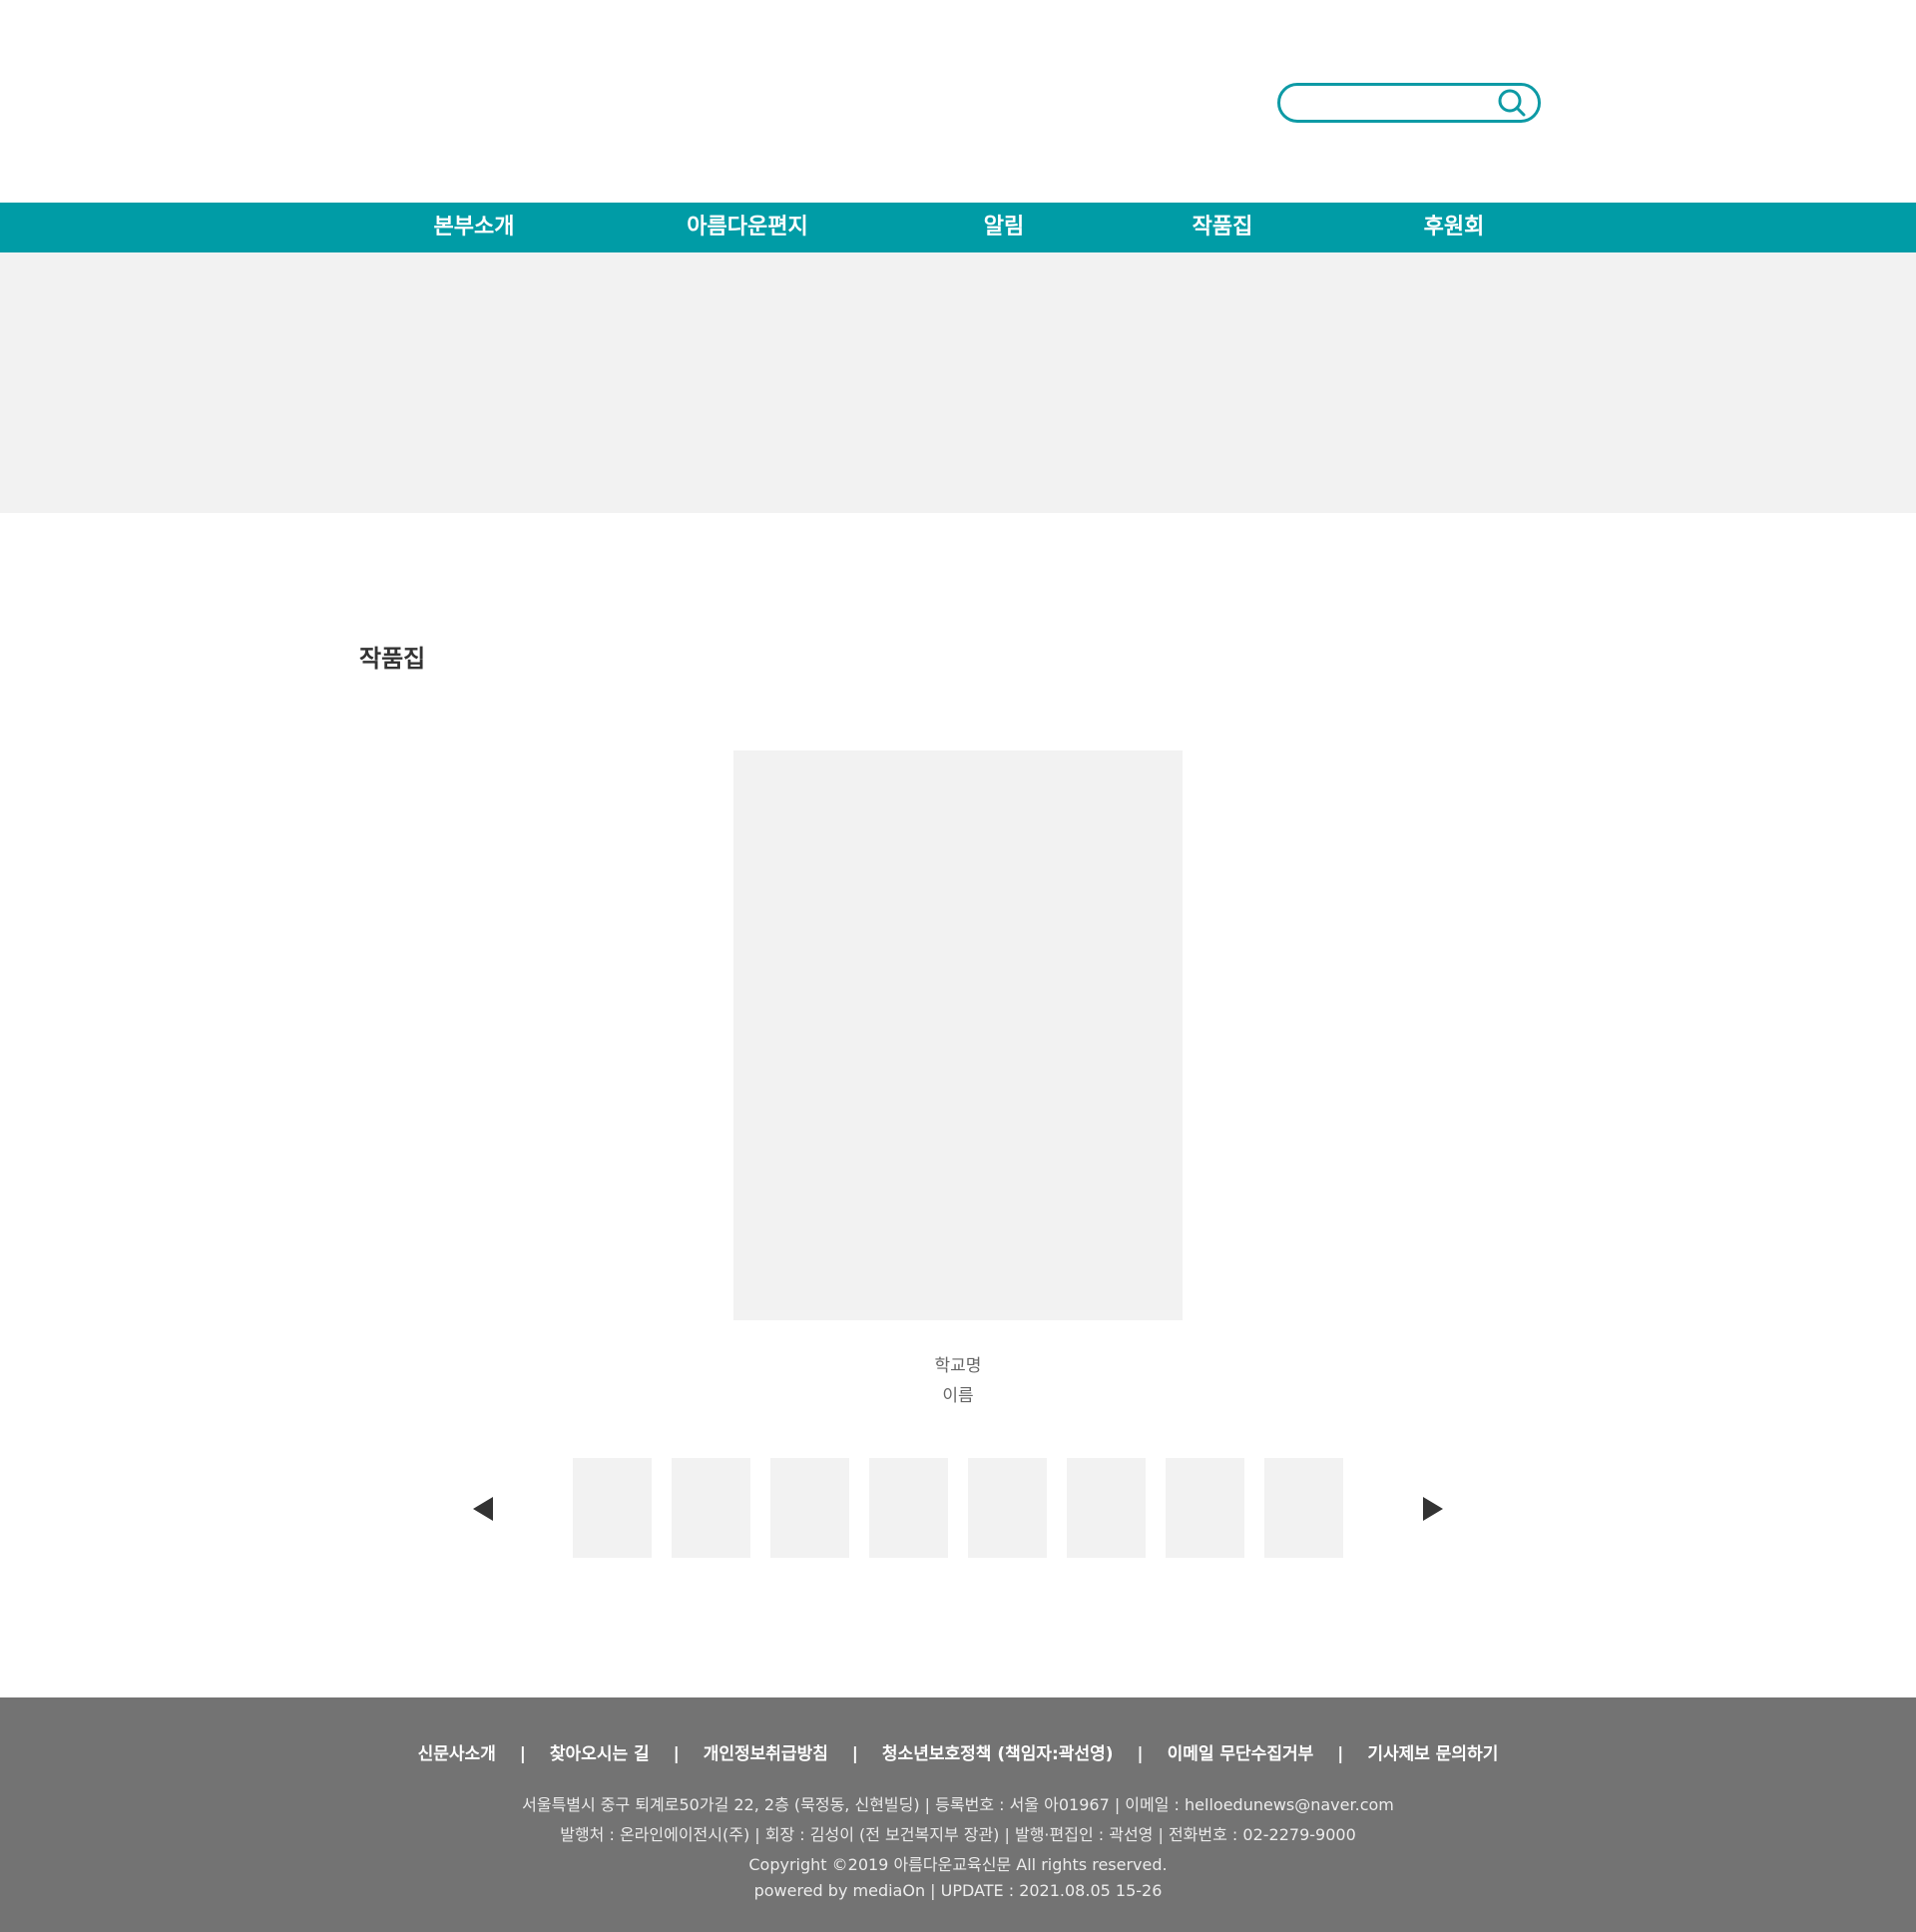  I want to click on main-nav: 본부소개 아름다운편지 알림 작품집 후원회, so click(958, 227).